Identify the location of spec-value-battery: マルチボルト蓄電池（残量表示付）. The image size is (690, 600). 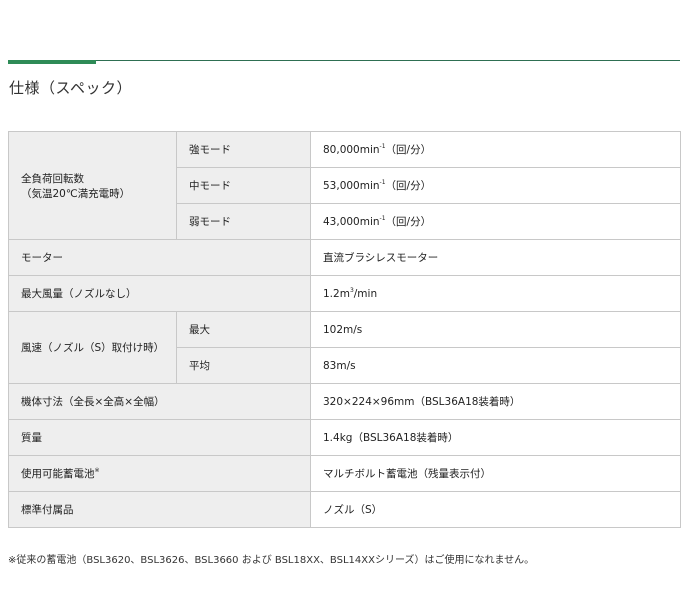
(495, 473).